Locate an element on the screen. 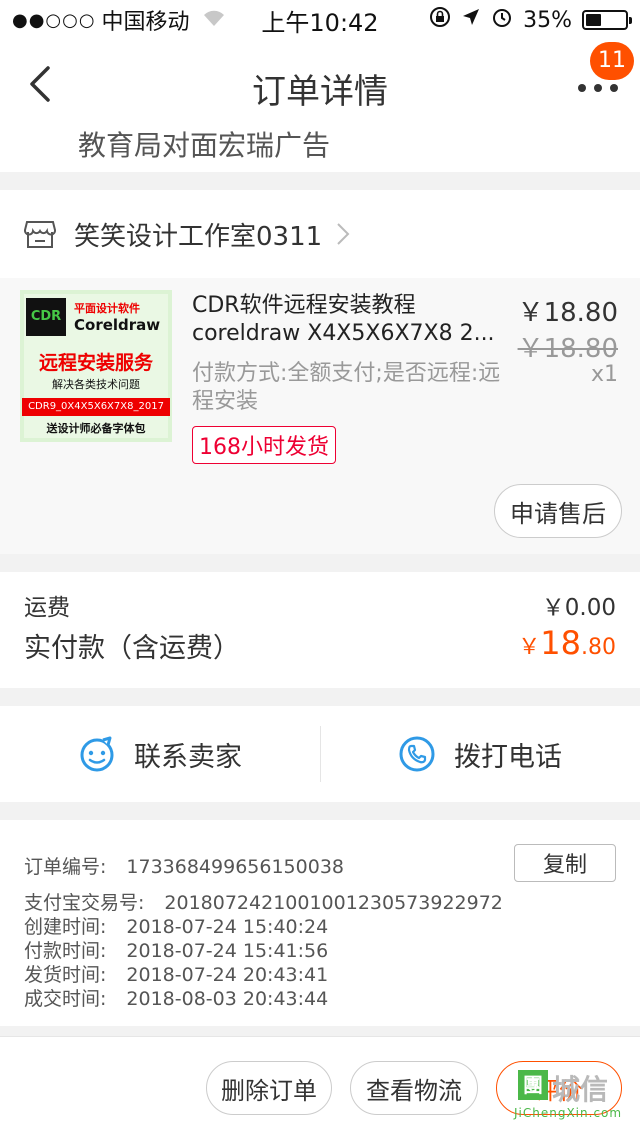 This screenshot has height=1136, width=640. nav-bar: 订单详情 11 is located at coordinates (320, 85).